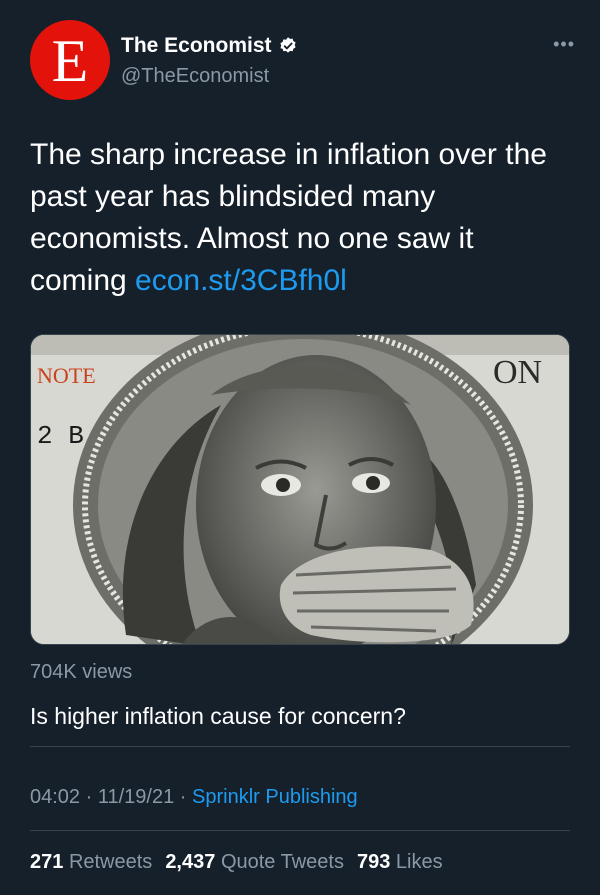  I want to click on tweet-date: 11/19/21, so click(136, 797).